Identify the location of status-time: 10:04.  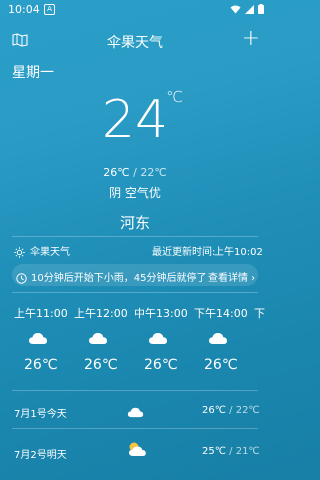
(24, 9).